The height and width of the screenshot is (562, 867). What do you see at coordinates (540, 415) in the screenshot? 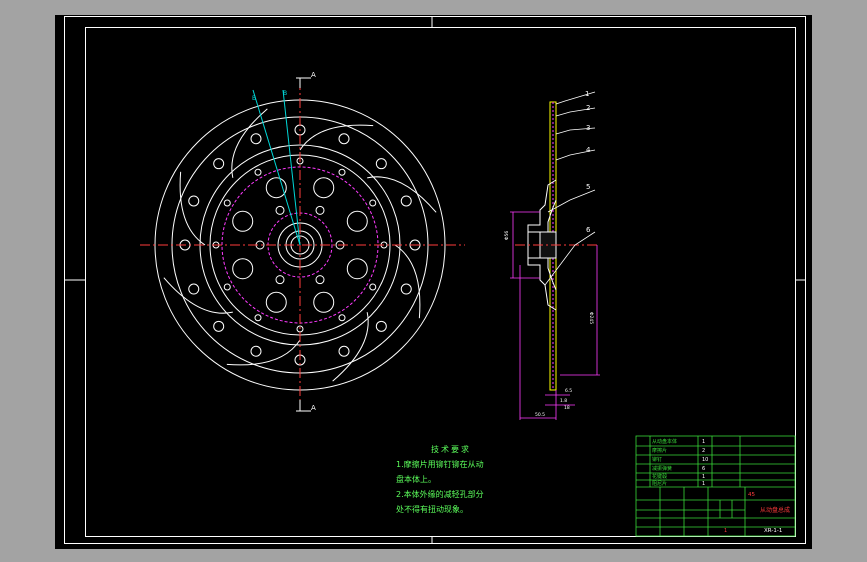
I see `svg-text: 50.5` at bounding box center [540, 415].